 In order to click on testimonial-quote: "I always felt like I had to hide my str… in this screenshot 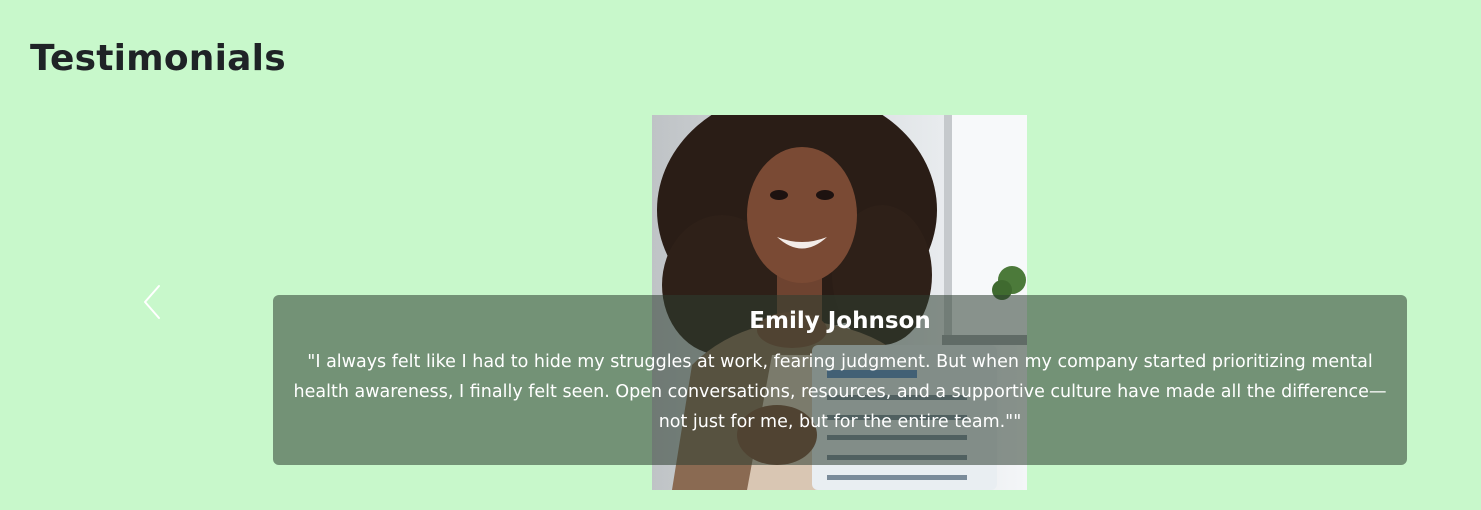, I will do `click(840, 392)`.